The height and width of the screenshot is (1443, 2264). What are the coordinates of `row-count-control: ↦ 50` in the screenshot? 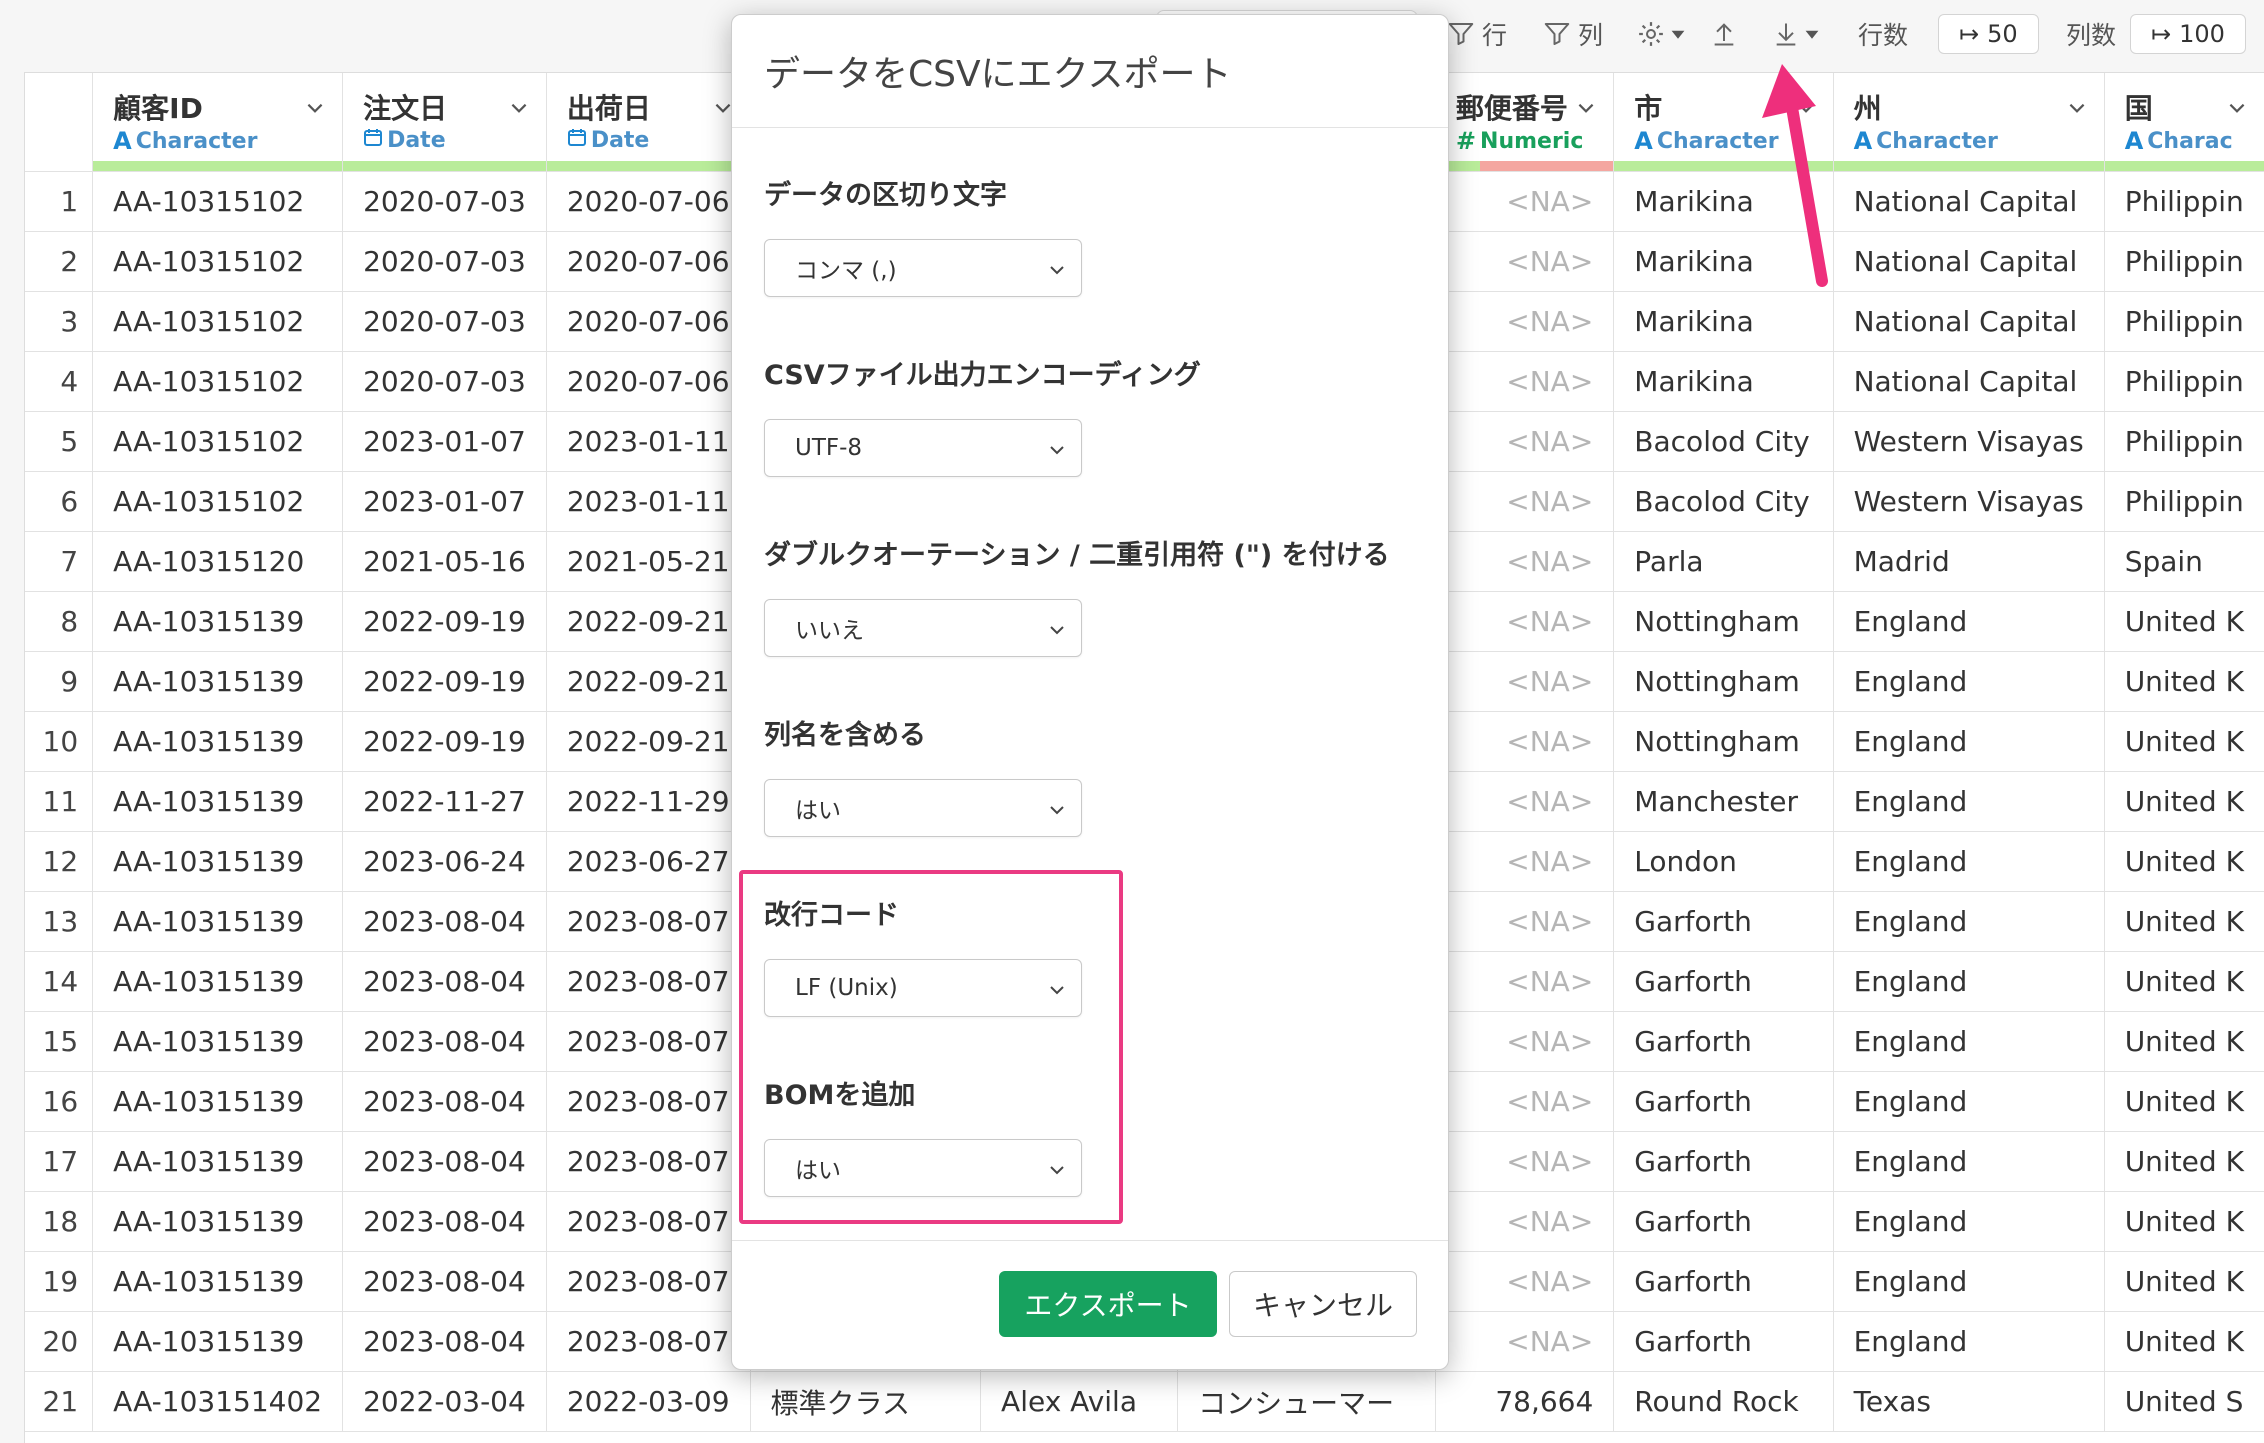 It's located at (1988, 34).